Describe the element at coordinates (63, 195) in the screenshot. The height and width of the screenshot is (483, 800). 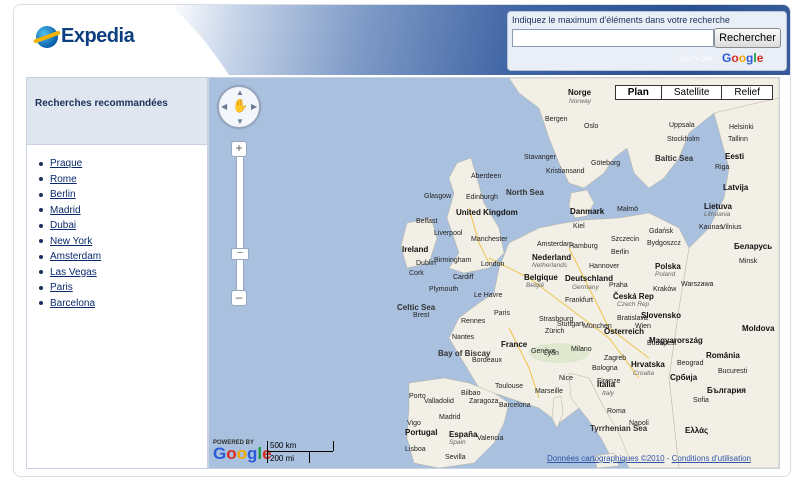
I see `recommended-link: Berlin` at that location.